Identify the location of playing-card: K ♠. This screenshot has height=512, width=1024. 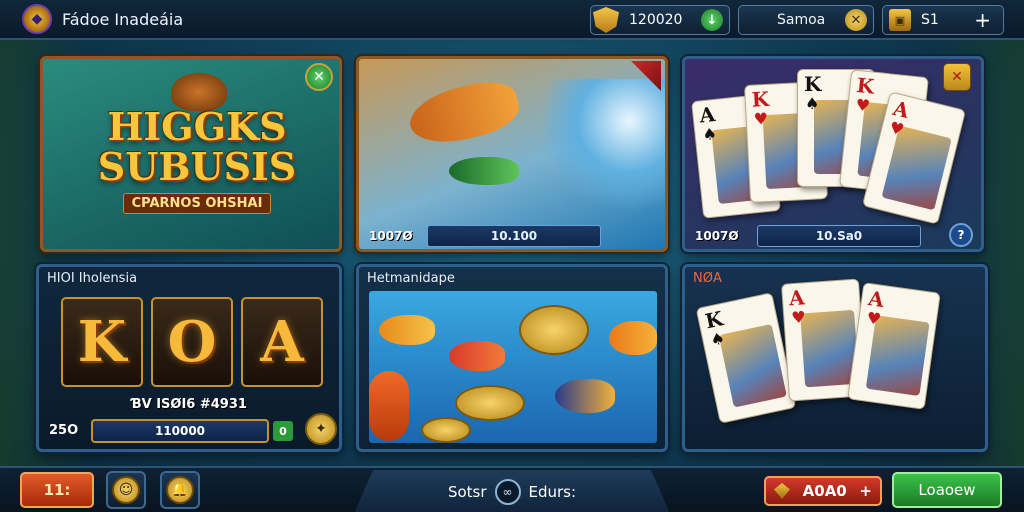
(746, 358).